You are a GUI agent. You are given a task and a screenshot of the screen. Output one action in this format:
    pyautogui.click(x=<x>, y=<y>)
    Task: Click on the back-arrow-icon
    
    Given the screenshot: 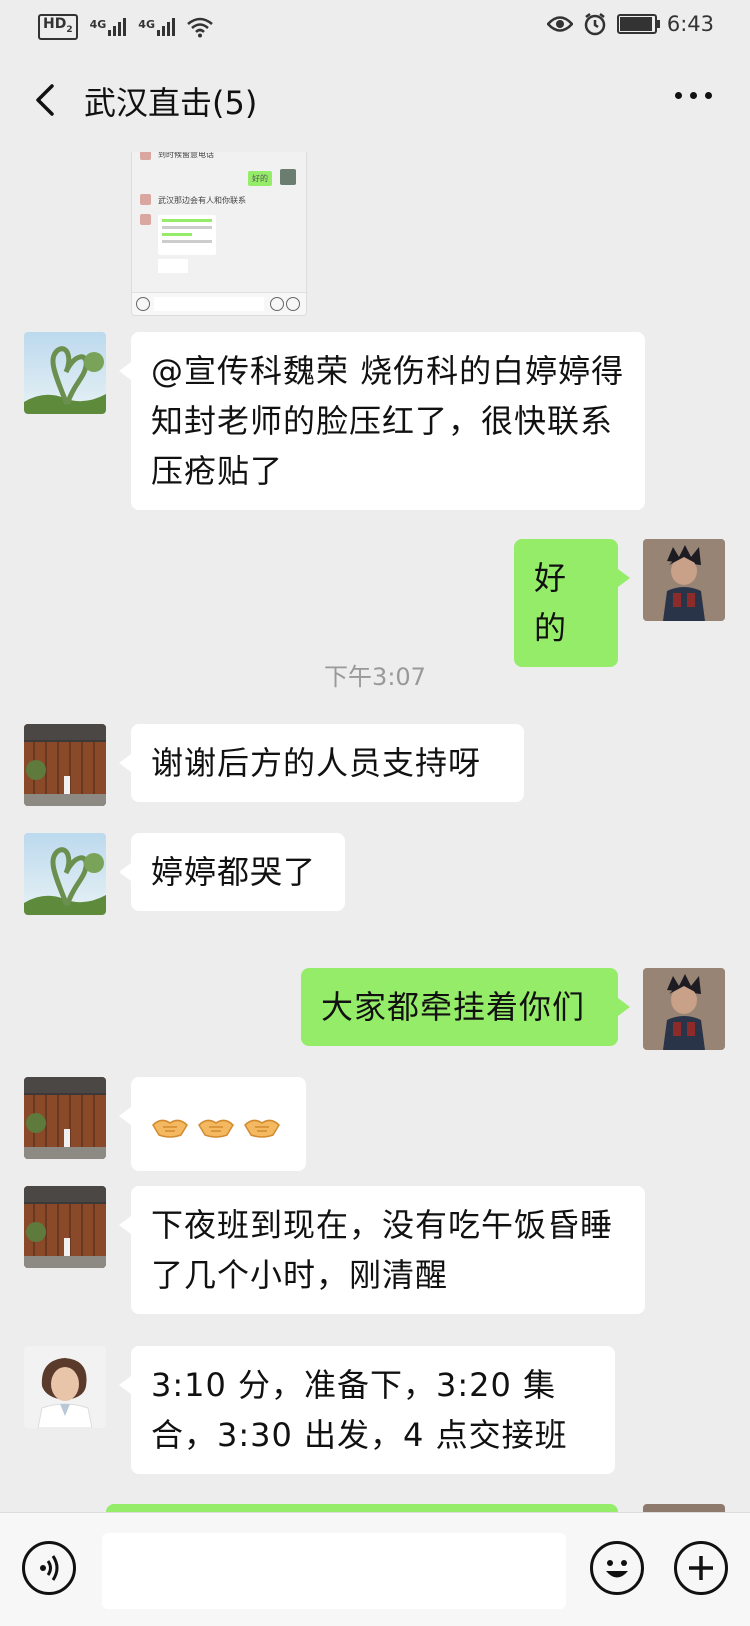 What is the action you would take?
    pyautogui.click(x=46, y=100)
    